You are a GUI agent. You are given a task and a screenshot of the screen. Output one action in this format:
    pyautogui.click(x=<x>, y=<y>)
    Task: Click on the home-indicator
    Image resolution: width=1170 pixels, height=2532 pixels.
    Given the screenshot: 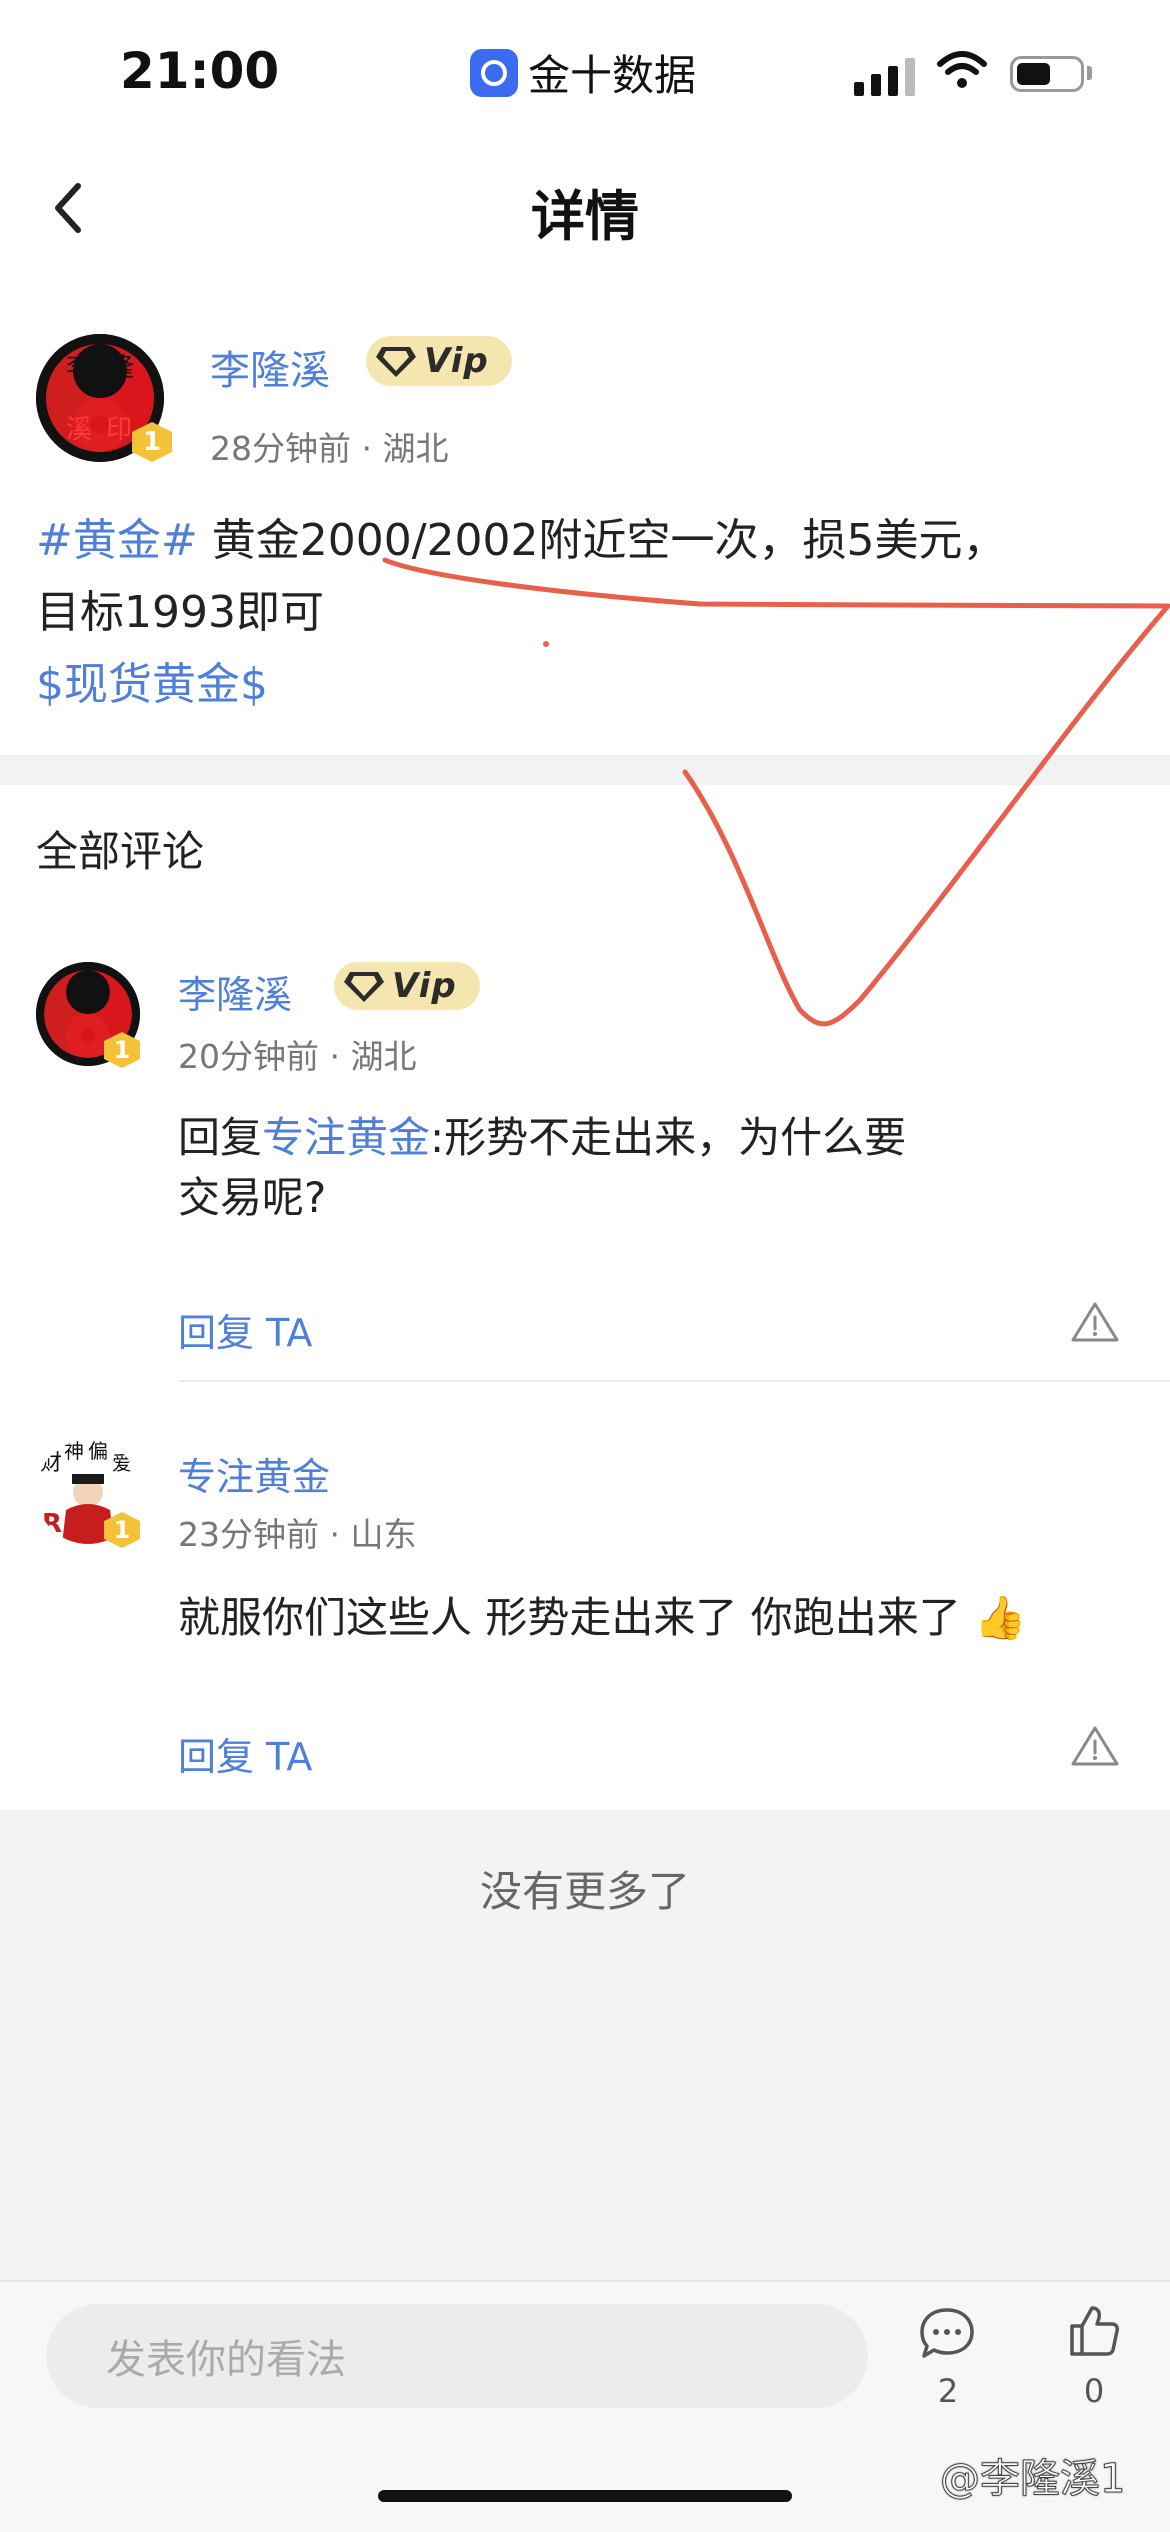 What is the action you would take?
    pyautogui.click(x=585, y=2496)
    